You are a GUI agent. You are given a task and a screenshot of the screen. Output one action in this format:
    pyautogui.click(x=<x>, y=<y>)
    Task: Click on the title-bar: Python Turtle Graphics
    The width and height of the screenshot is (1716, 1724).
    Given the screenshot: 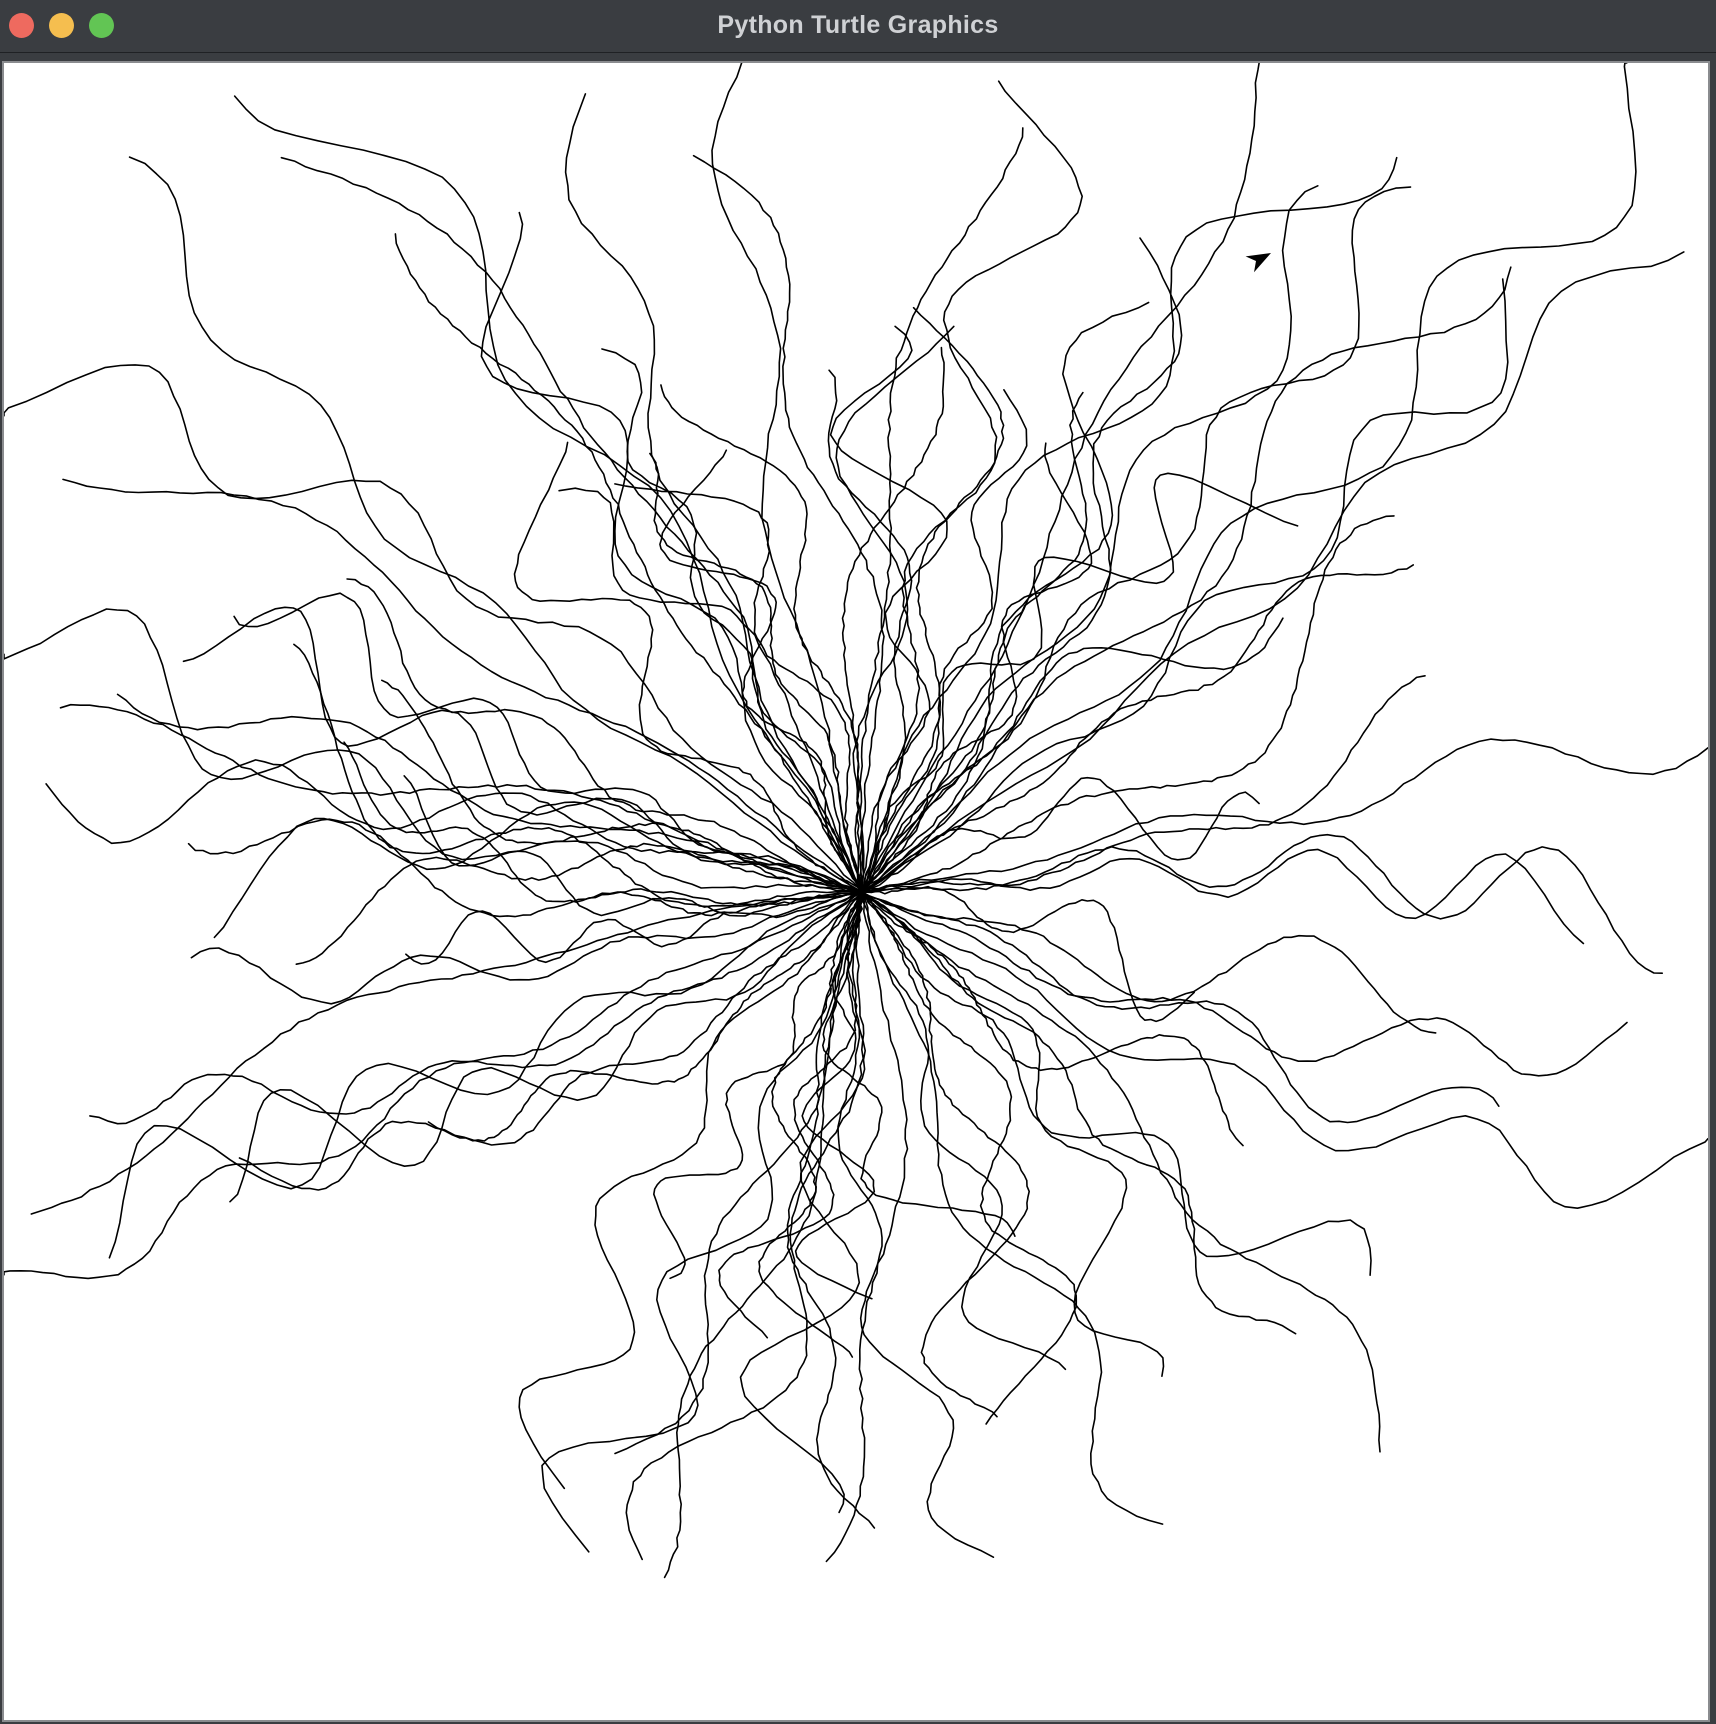 What is the action you would take?
    pyautogui.click(x=858, y=26)
    